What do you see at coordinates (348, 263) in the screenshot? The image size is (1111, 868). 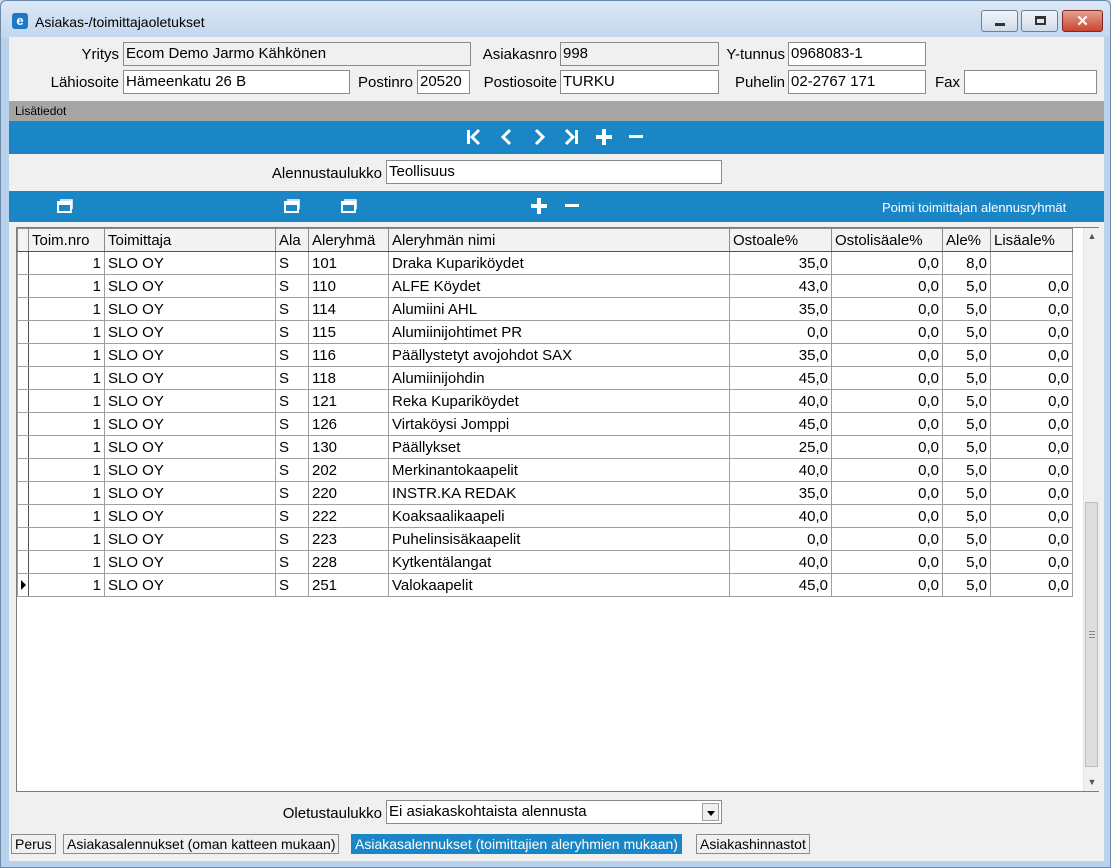 I see `table-cell: 101` at bounding box center [348, 263].